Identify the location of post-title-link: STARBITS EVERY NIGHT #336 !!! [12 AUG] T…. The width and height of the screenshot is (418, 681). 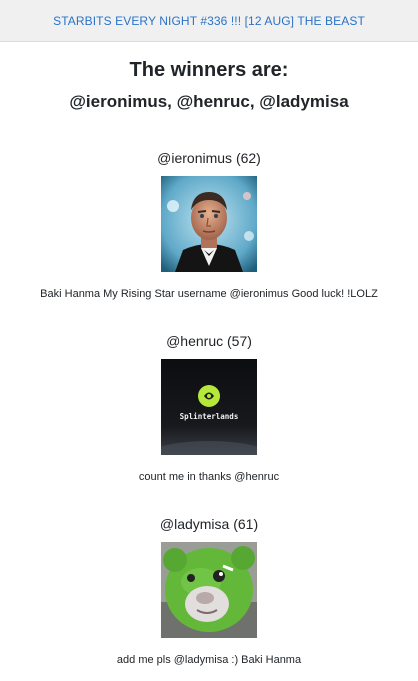
(209, 21).